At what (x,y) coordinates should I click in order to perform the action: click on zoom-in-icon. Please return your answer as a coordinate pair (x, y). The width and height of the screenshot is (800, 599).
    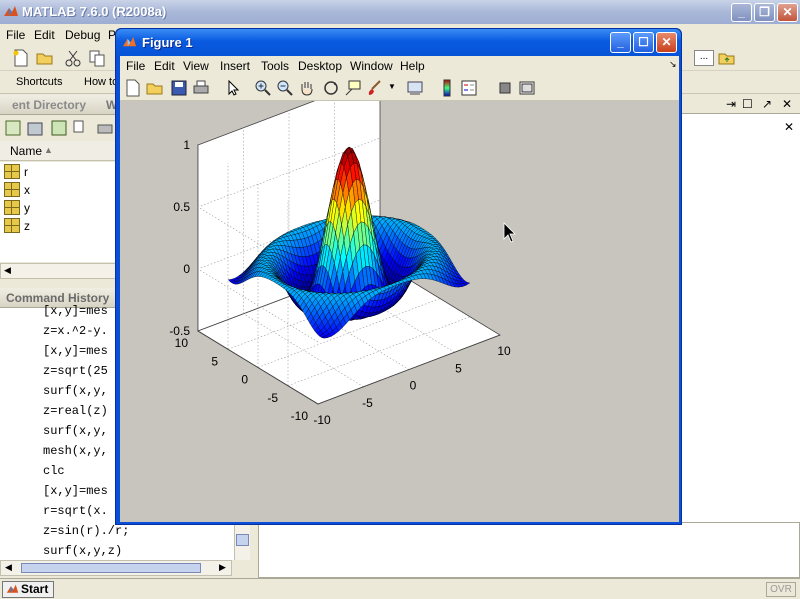
    Looking at the image, I should click on (263, 88).